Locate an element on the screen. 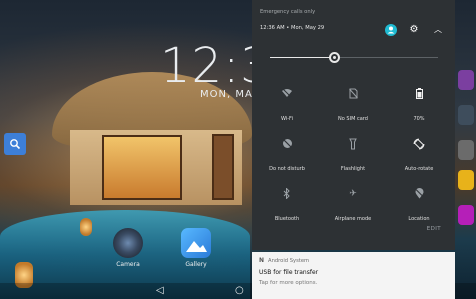 Image resolution: width=476 pixels, height=299 pixels. tile-label: 70% is located at coordinates (419, 119).